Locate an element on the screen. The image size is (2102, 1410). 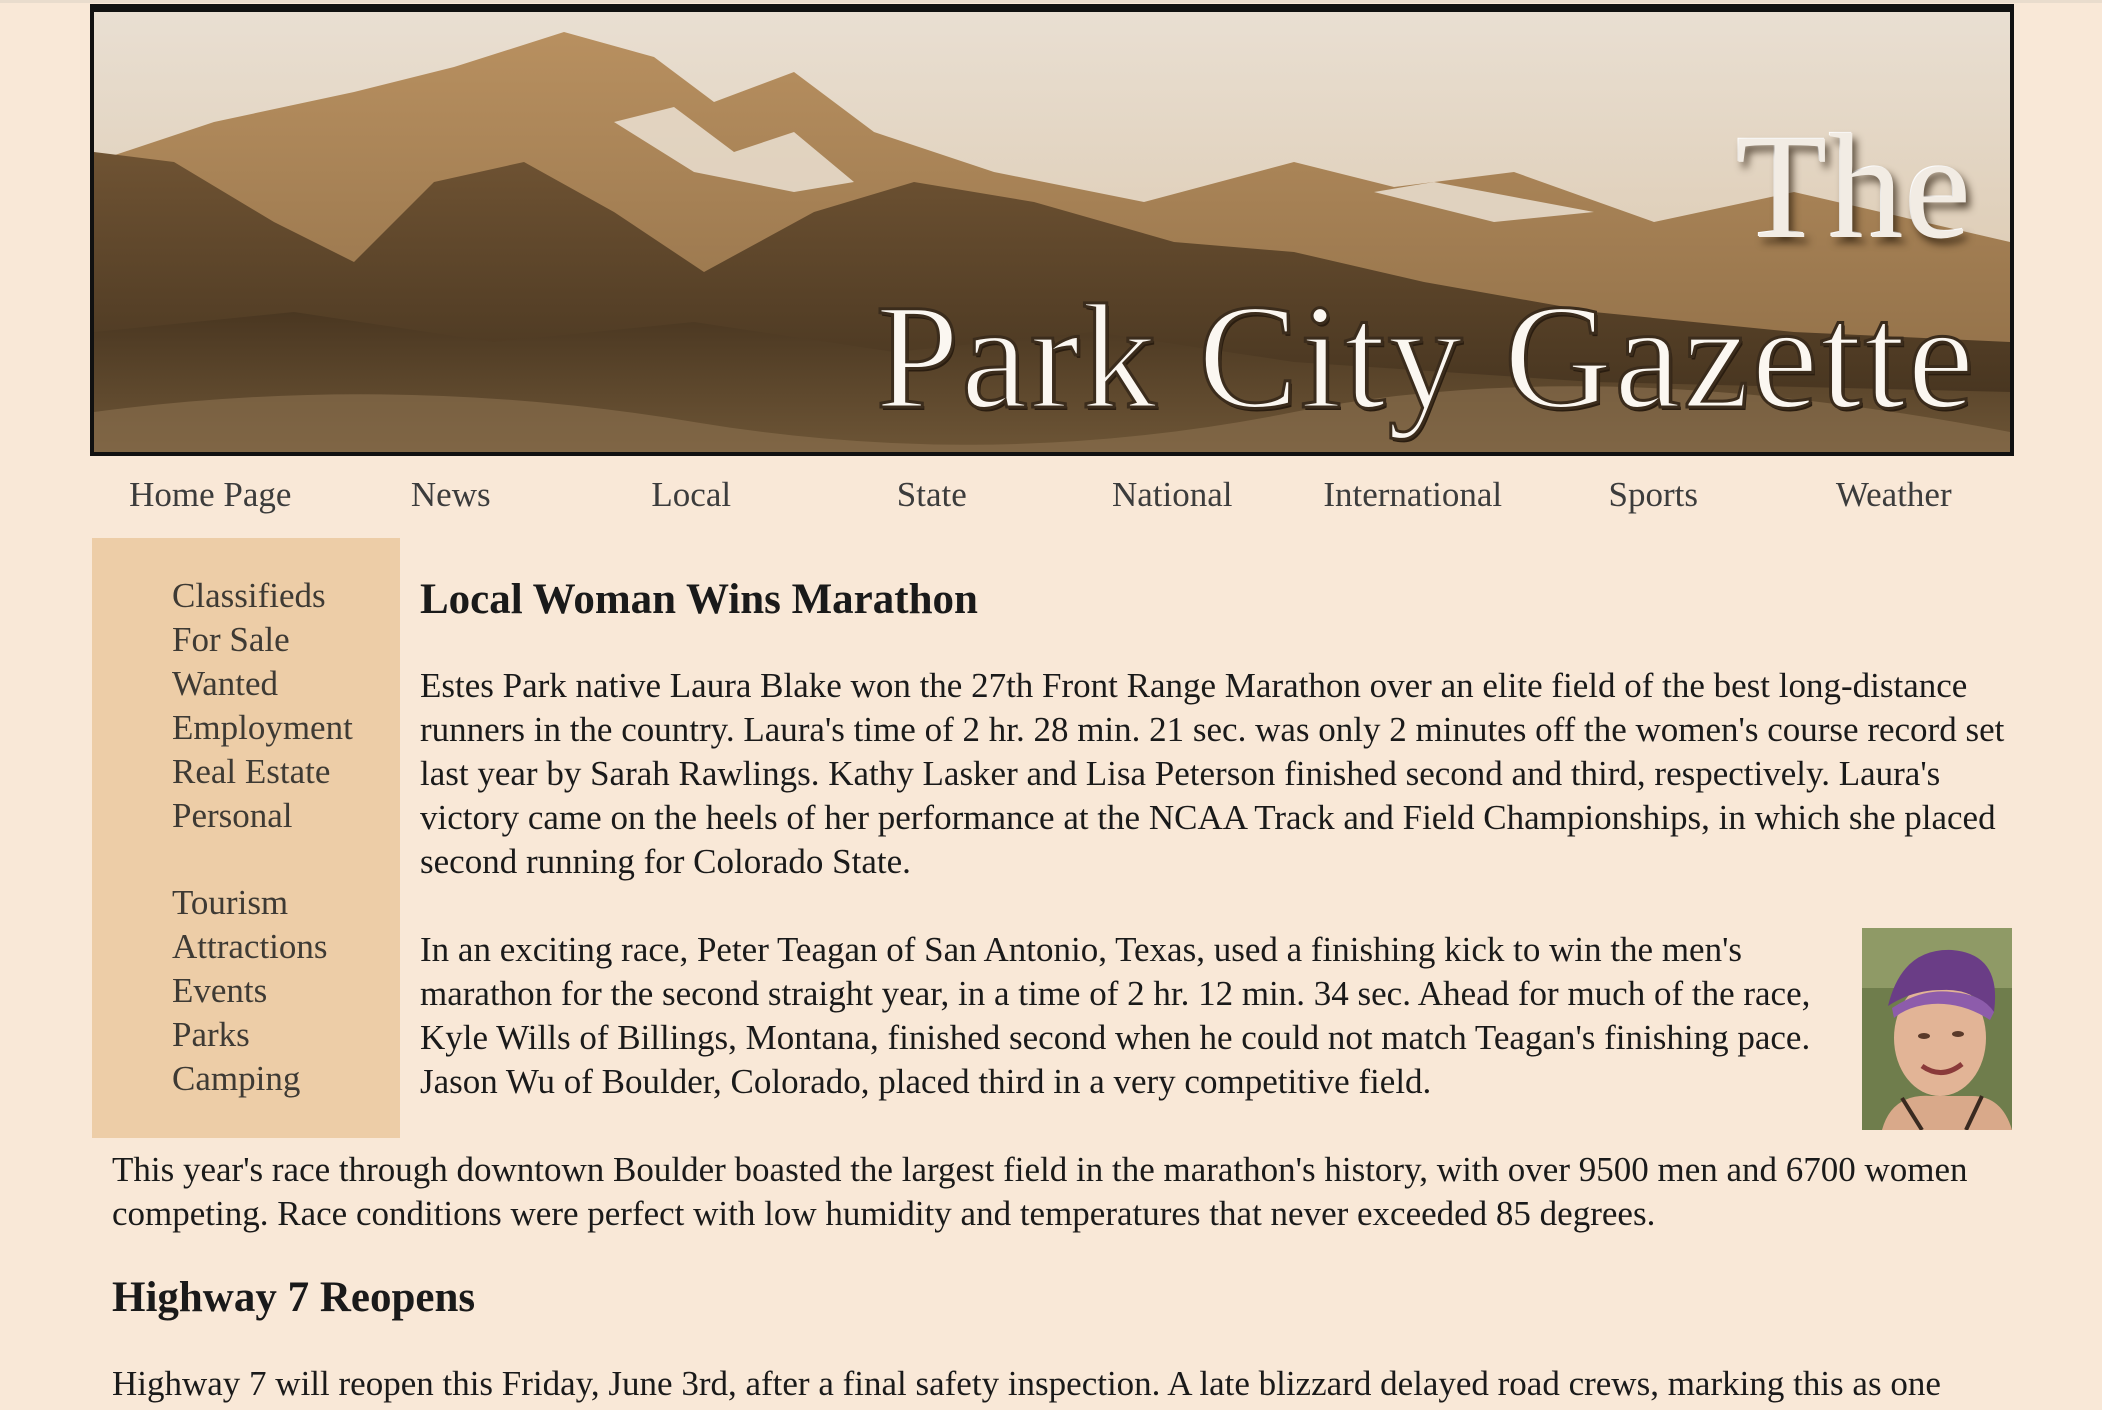
sidebar-item-camping: Camping is located at coordinates (250, 1079).